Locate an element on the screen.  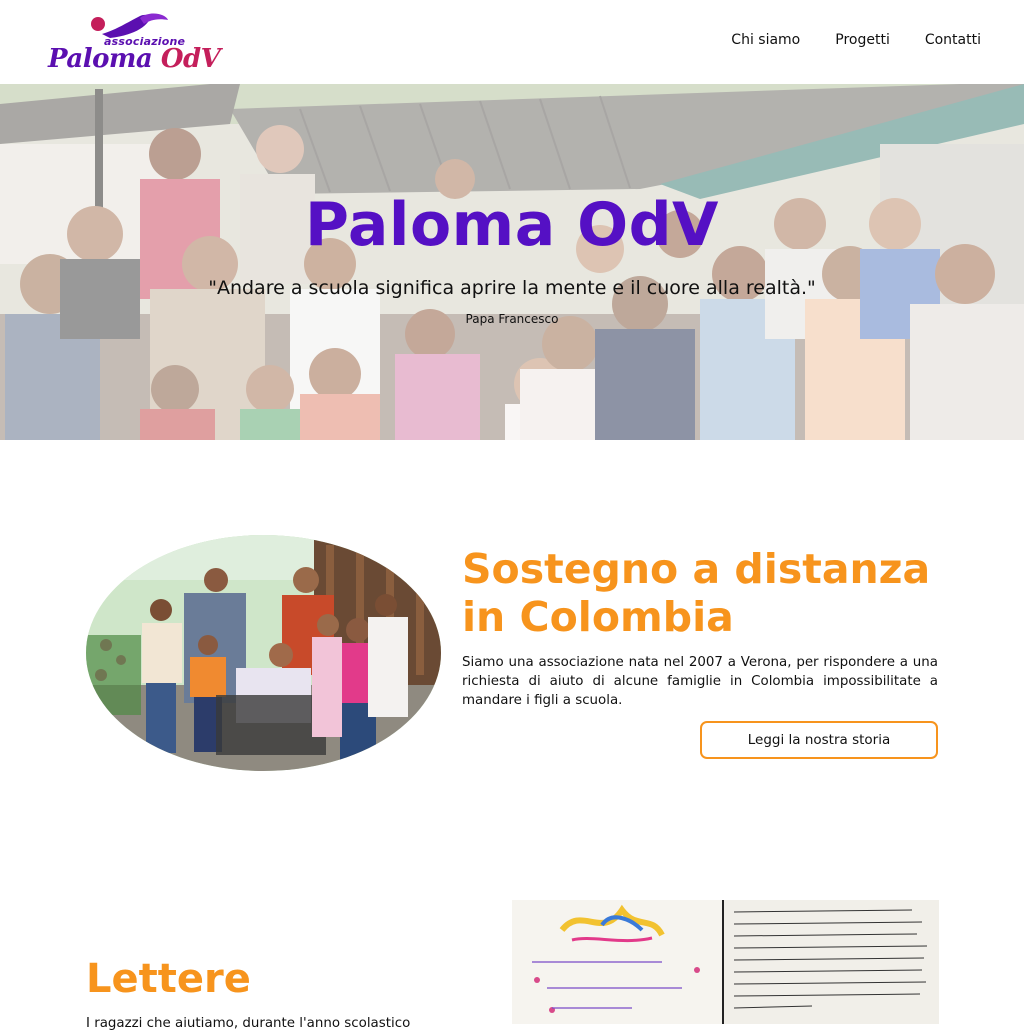
nav-link-progetti: Progetti is located at coordinates (862, 40).